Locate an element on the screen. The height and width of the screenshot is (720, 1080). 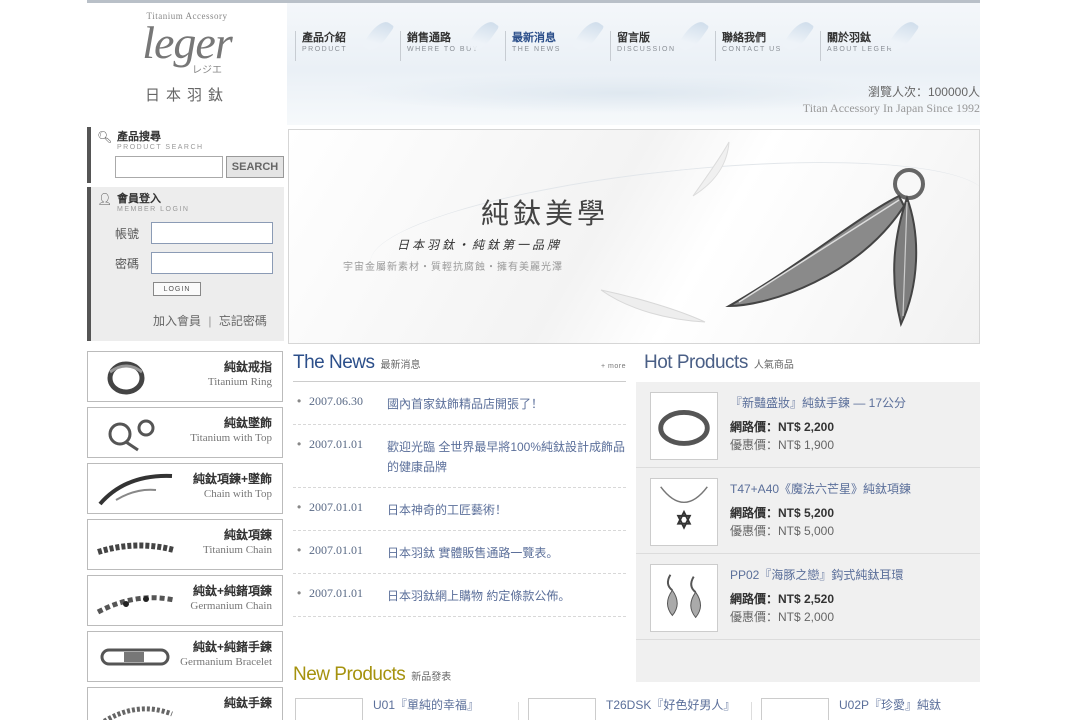
category-label: 純鈦戒指 is located at coordinates (247, 367).